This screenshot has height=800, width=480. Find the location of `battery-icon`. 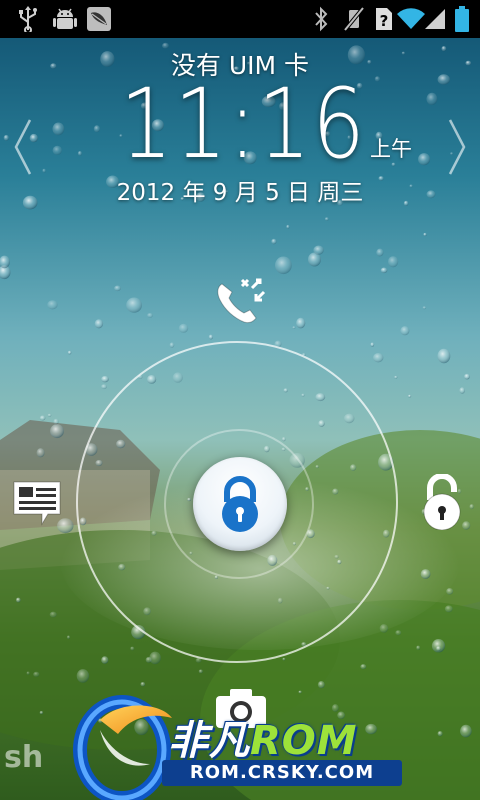

battery-icon is located at coordinates (462, 19).